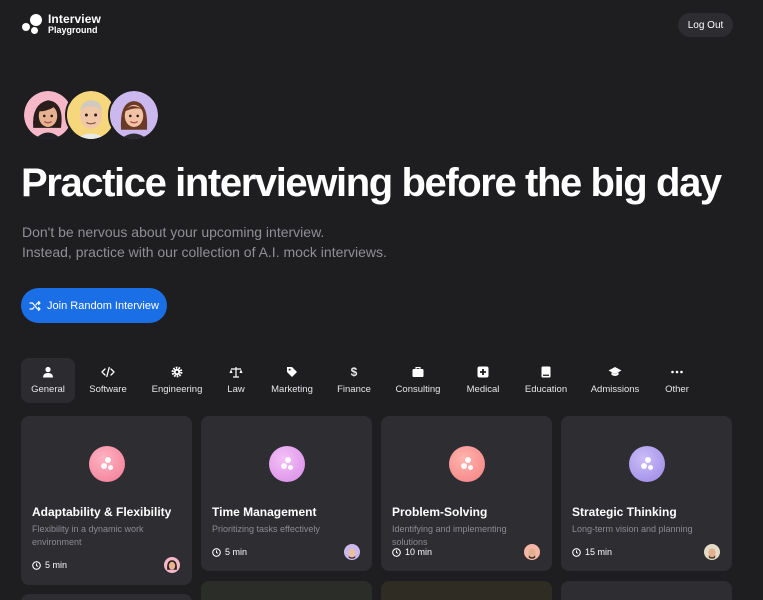 The height and width of the screenshot is (600, 763). I want to click on logo-title: Interview, so click(74, 19).